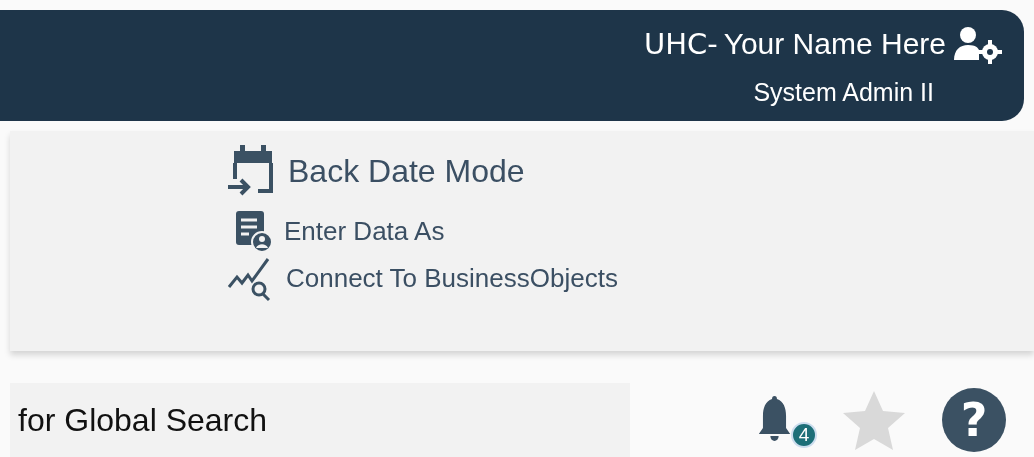 The image size is (1034, 457). I want to click on user-gear-icon, so click(978, 44).